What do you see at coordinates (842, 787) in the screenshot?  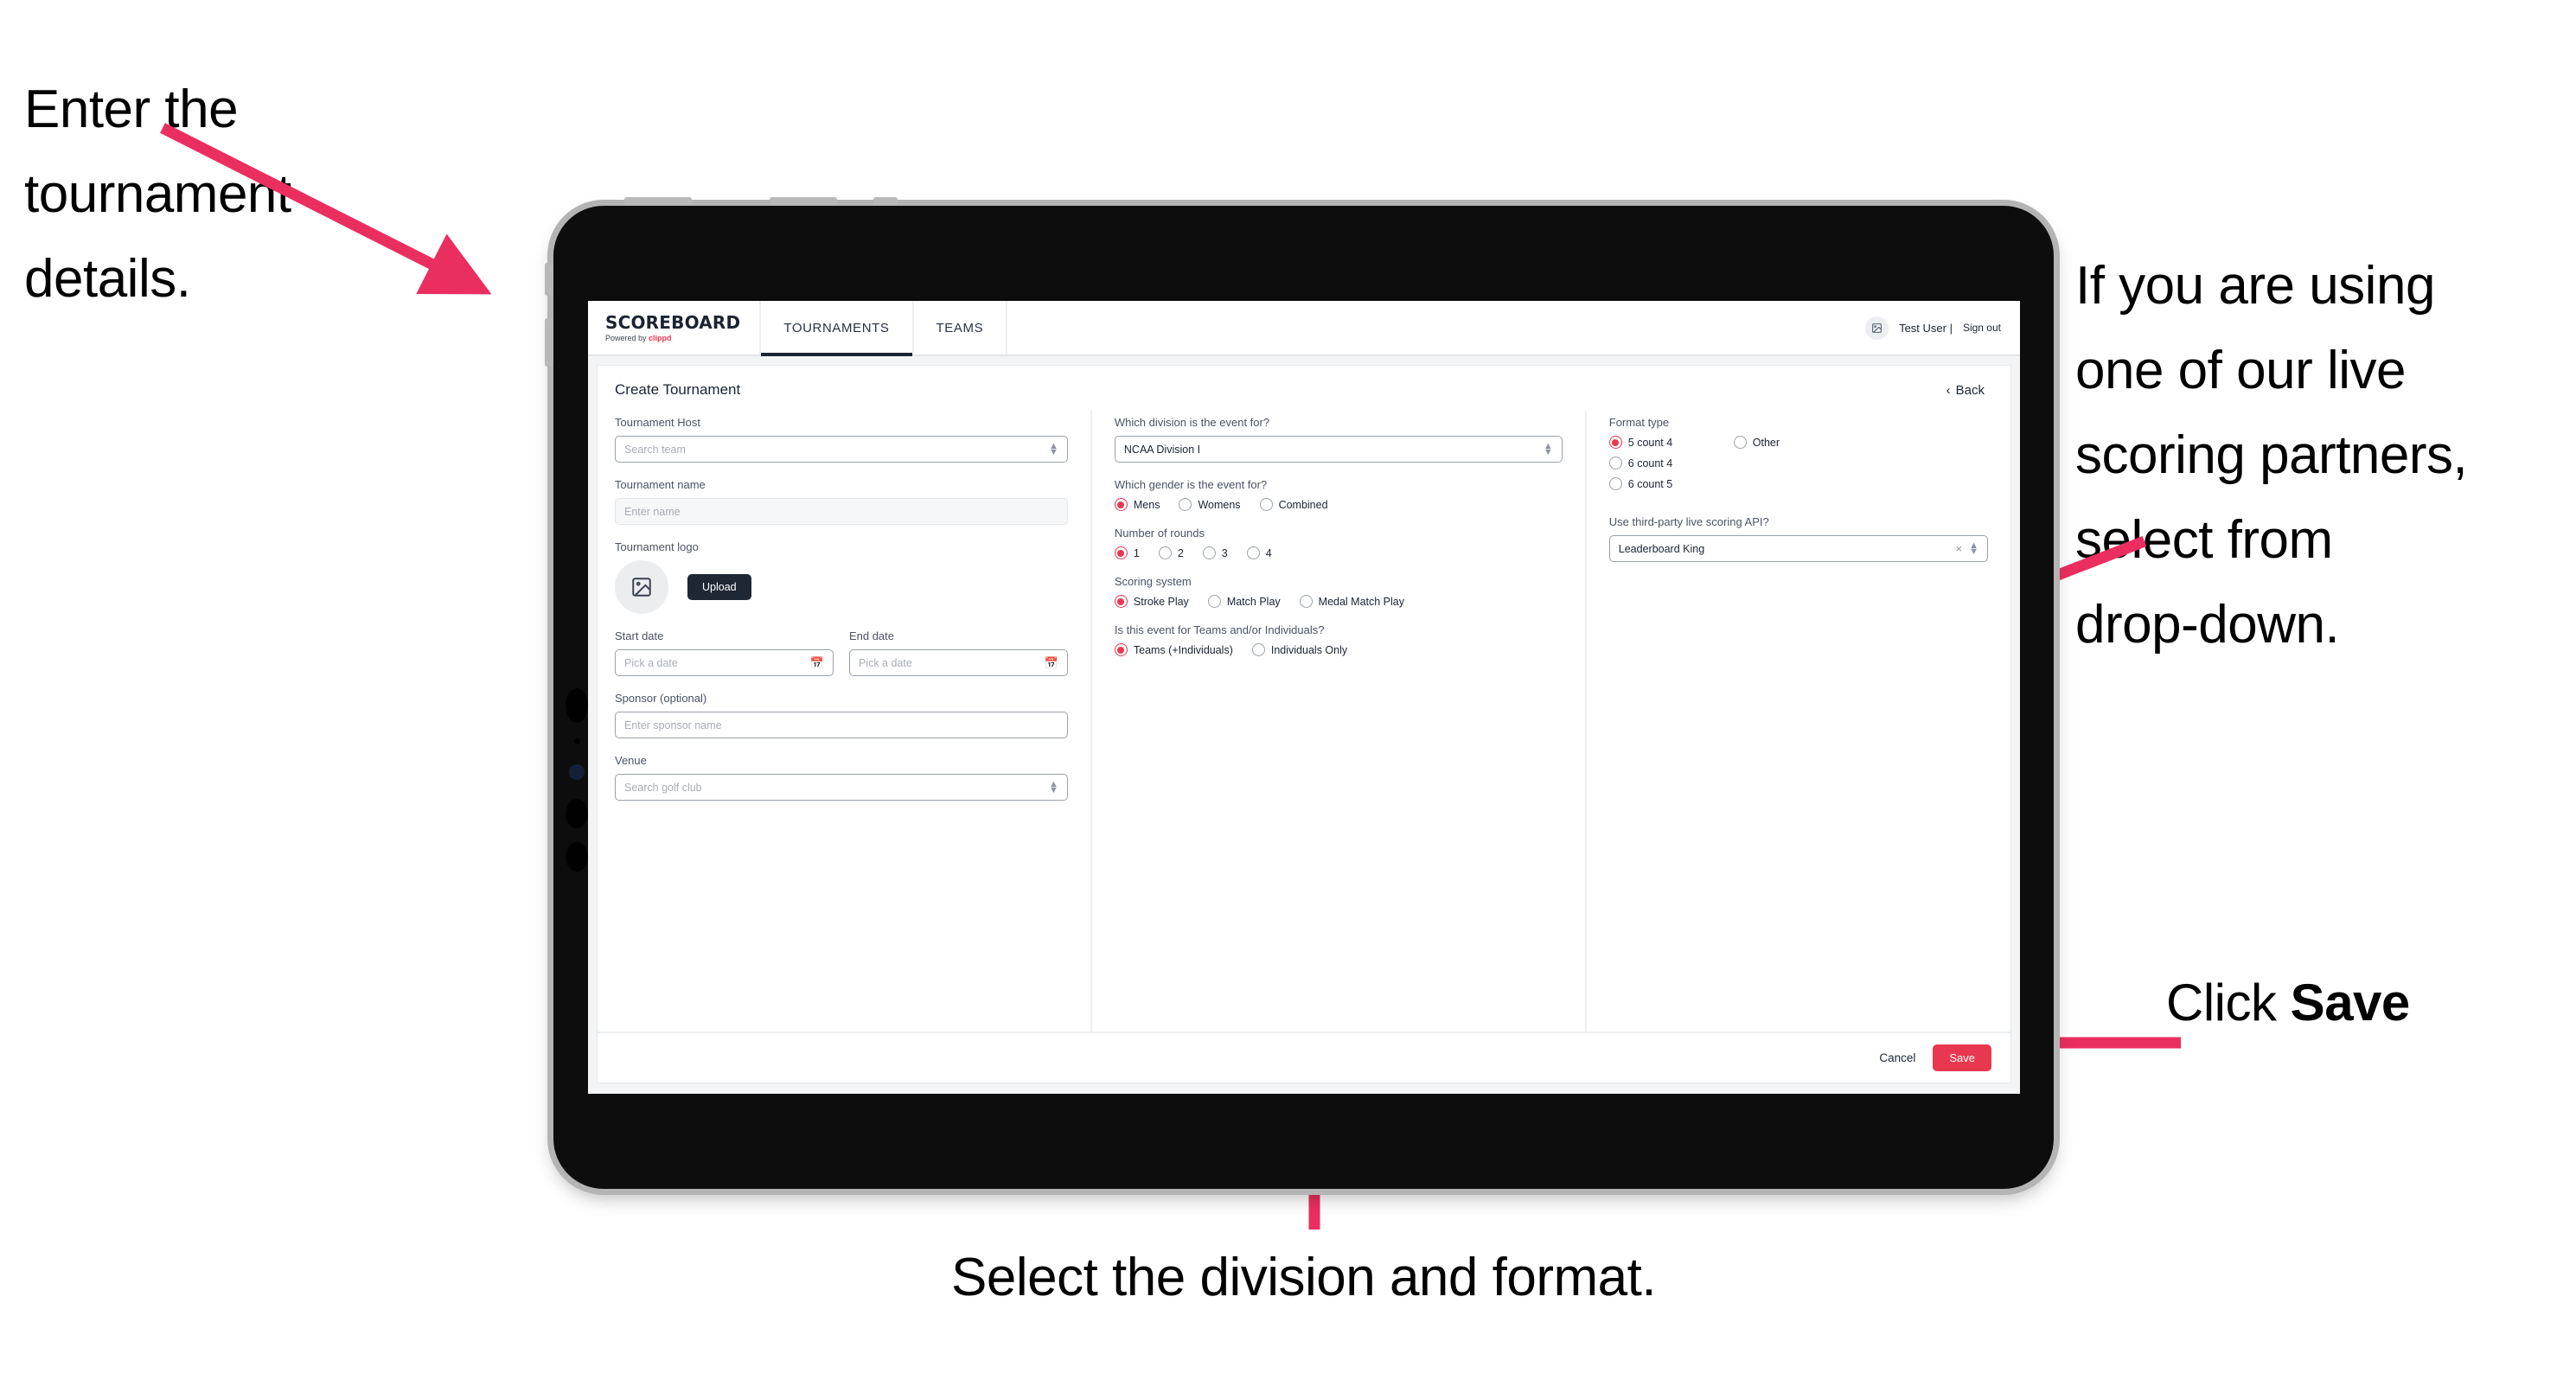 I see `venue-select: Search golf club ▲ ▼` at bounding box center [842, 787].